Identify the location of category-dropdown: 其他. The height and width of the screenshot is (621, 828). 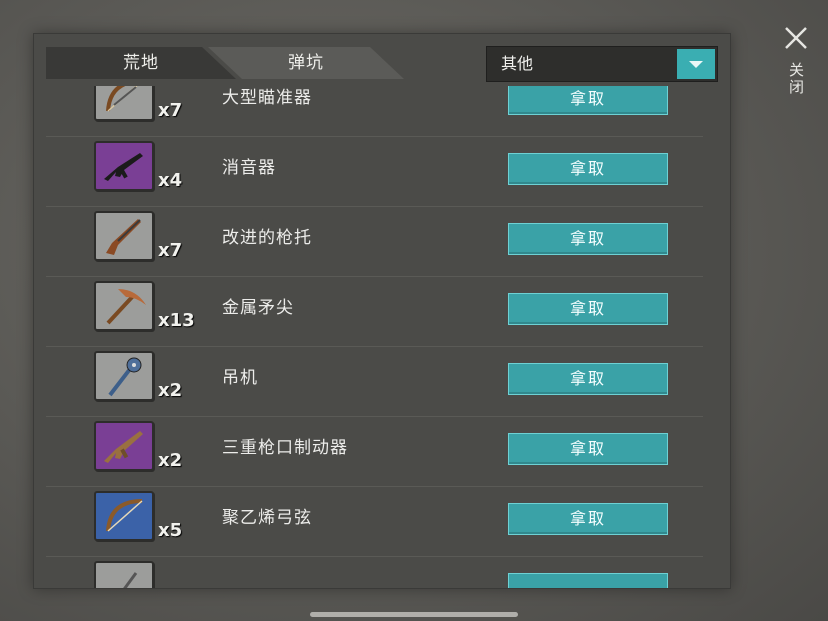
(602, 64).